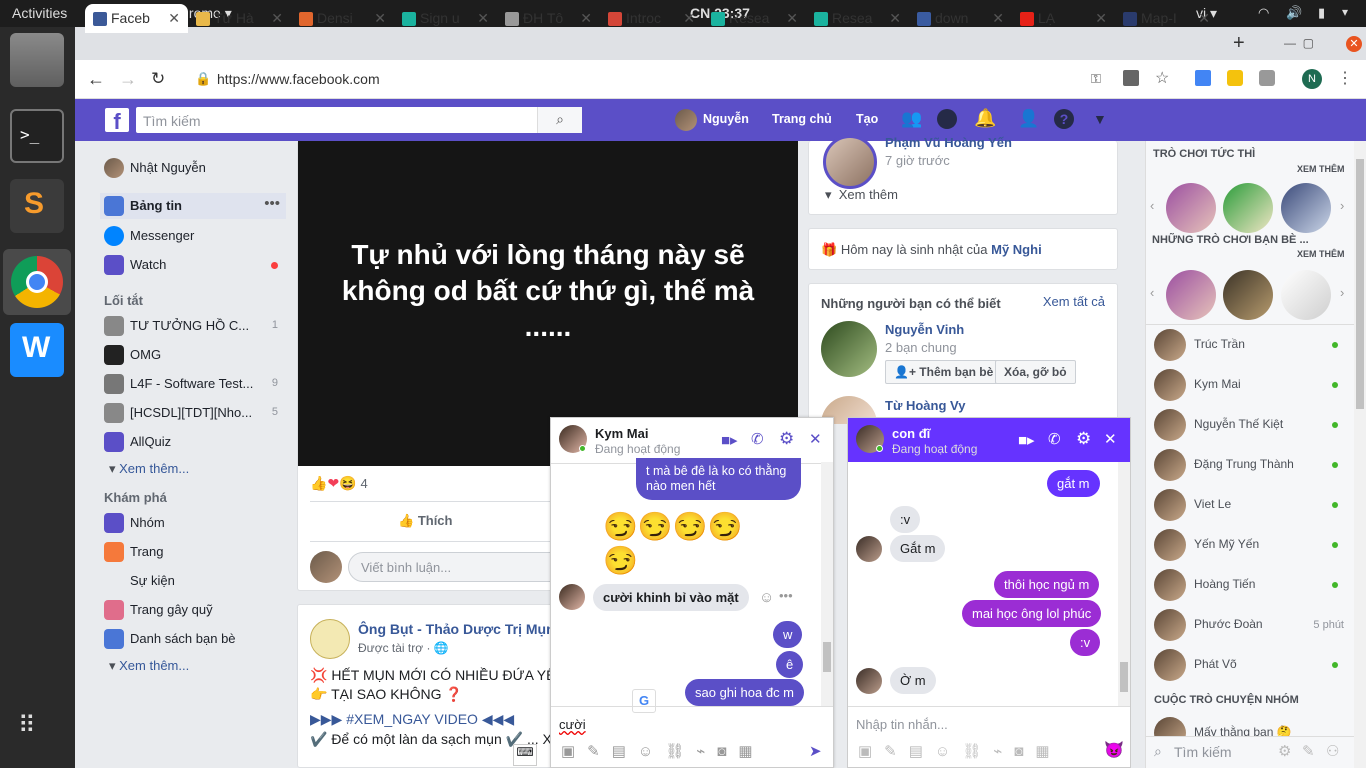  Describe the element at coordinates (1249, 424) in the screenshot. I see `contact-item: Nguyễn Thế Kiệt` at that location.